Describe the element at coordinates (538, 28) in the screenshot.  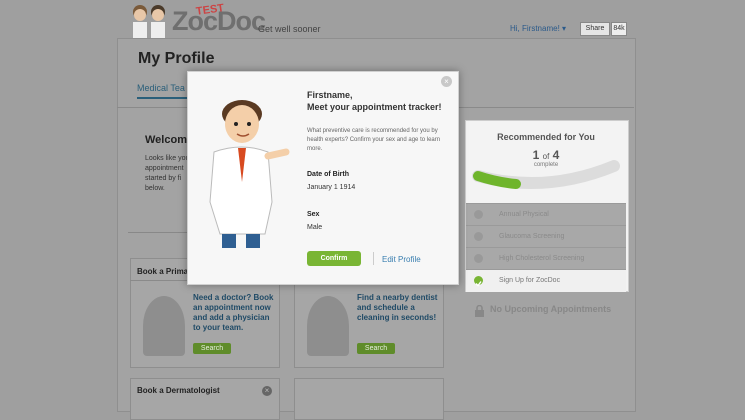
I see `user-menu: Hi, Firstname! ▾` at that location.